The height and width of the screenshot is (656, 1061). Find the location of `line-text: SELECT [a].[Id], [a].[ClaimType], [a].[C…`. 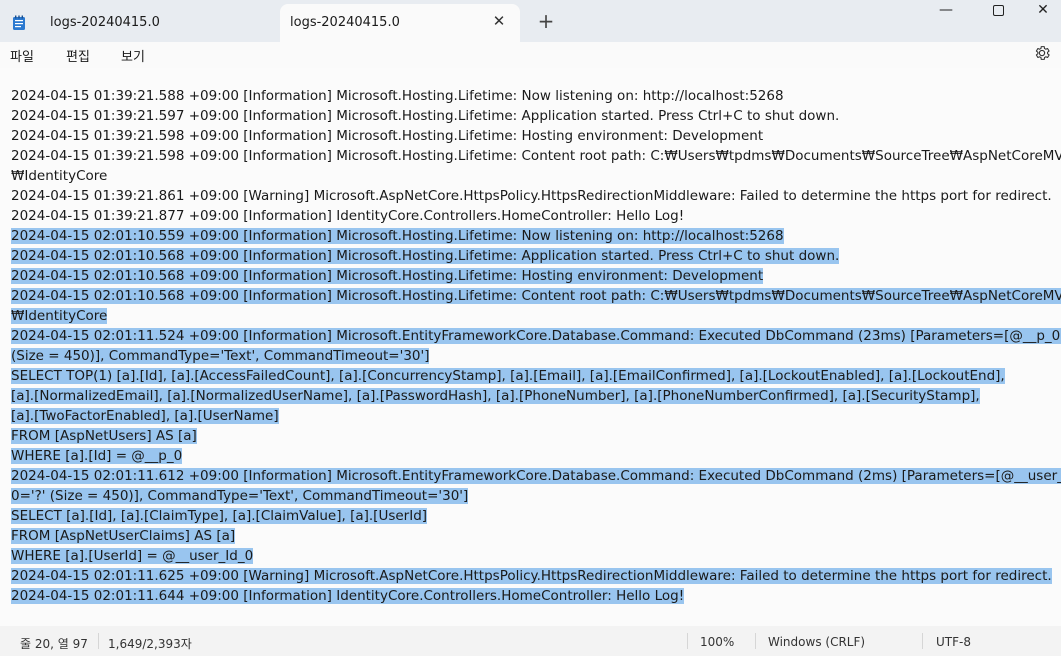

line-text: SELECT [a].[Id], [a].[ClaimType], [a].[C… is located at coordinates (219, 516).